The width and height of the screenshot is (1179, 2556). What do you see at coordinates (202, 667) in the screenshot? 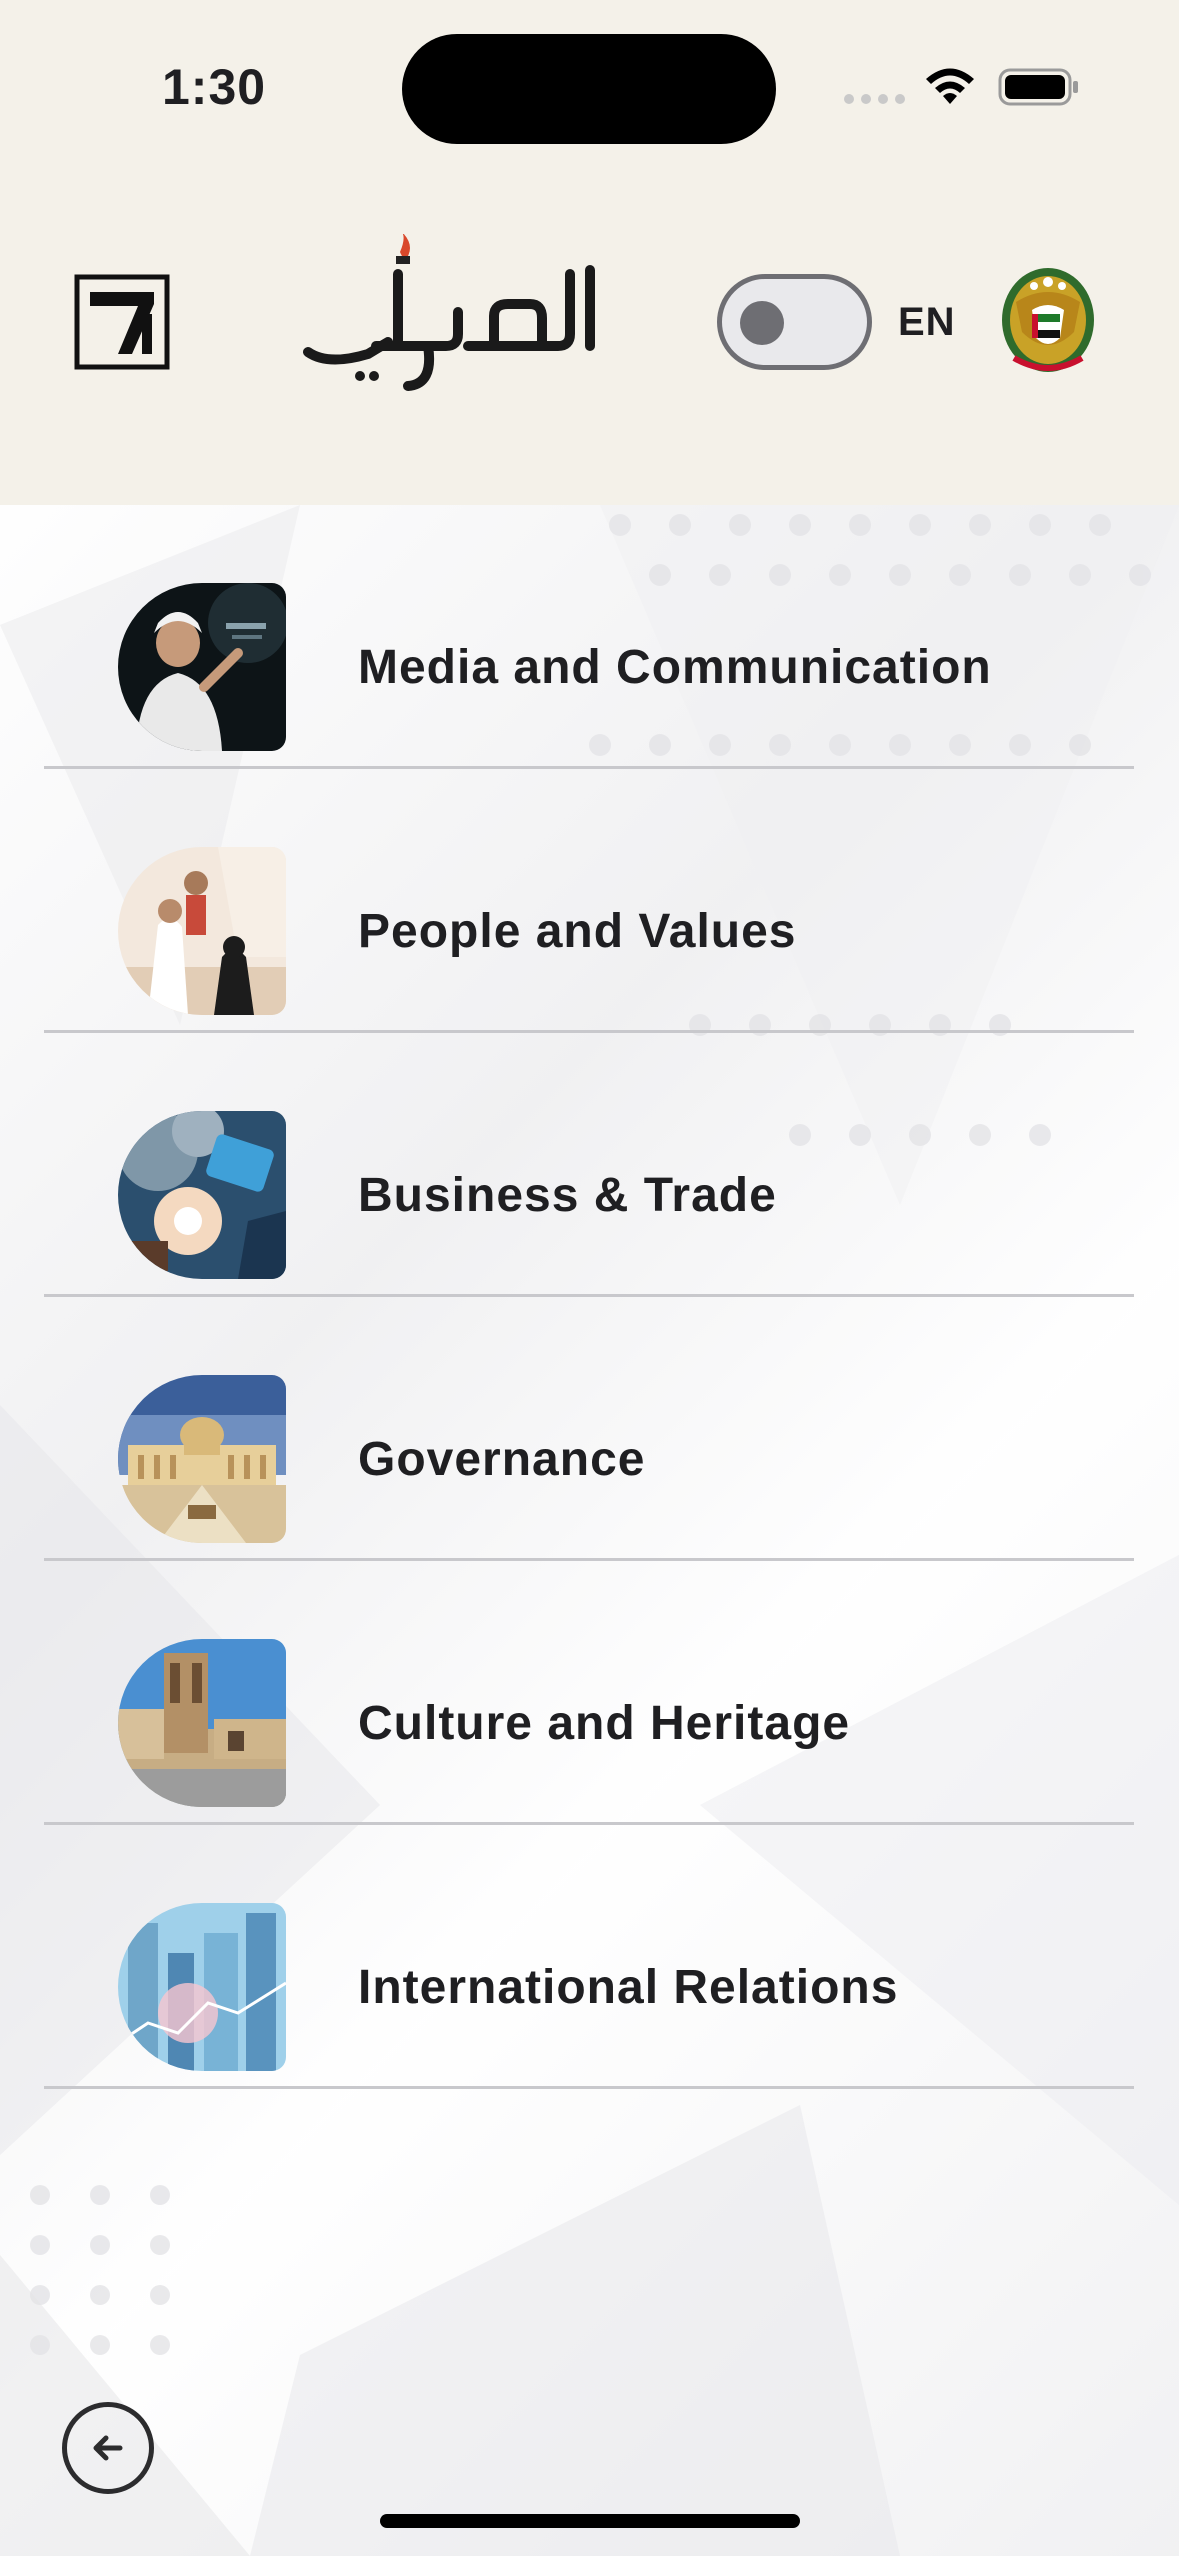
I see `media-image` at bounding box center [202, 667].